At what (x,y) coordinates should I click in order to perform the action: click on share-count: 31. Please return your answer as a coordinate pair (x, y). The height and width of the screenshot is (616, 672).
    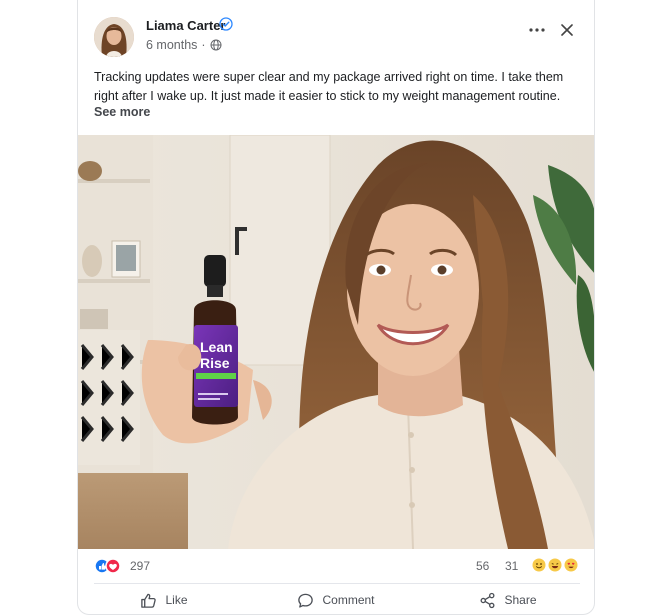
    Looking at the image, I should click on (511, 566).